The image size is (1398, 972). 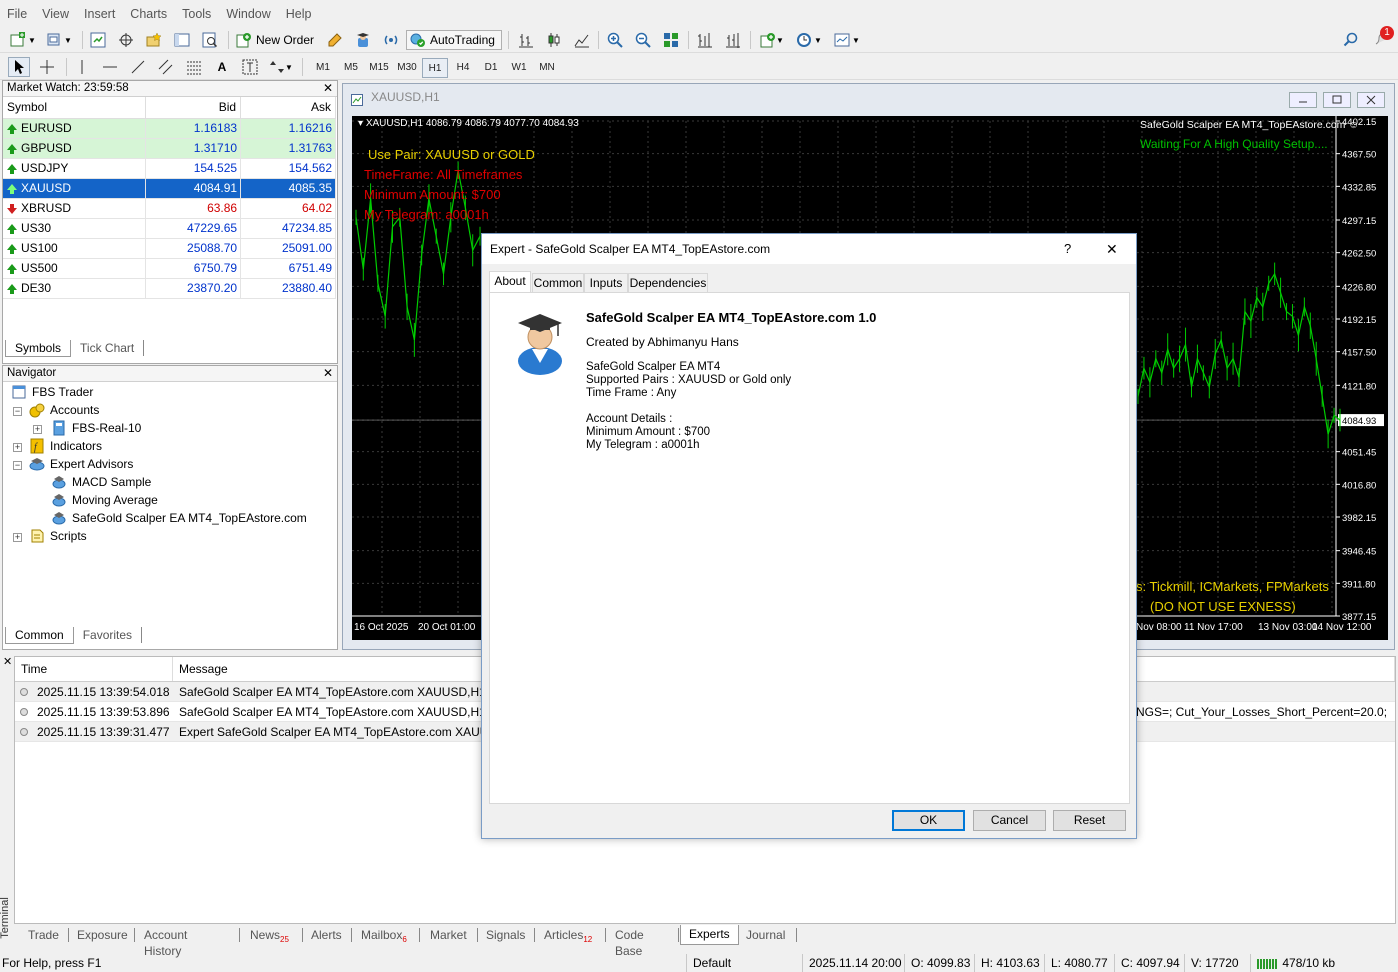 What do you see at coordinates (1337, 100) in the screenshot?
I see `restore-button` at bounding box center [1337, 100].